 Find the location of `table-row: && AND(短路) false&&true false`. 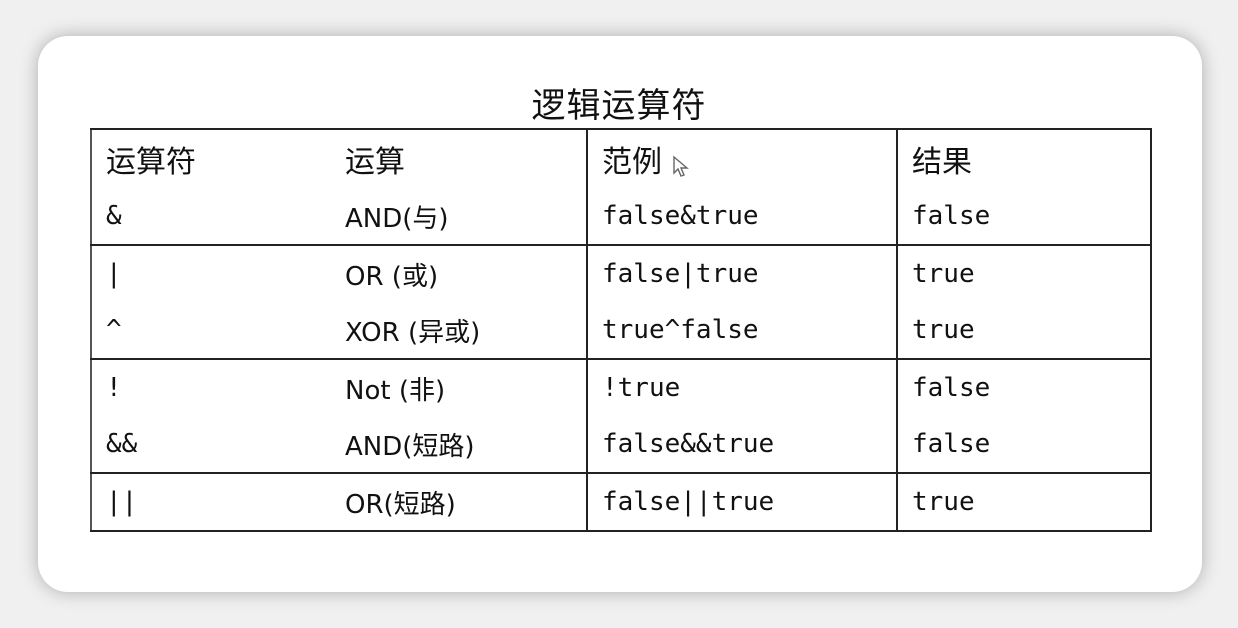

table-row: && AND(短路) false&&true false is located at coordinates (621, 445).